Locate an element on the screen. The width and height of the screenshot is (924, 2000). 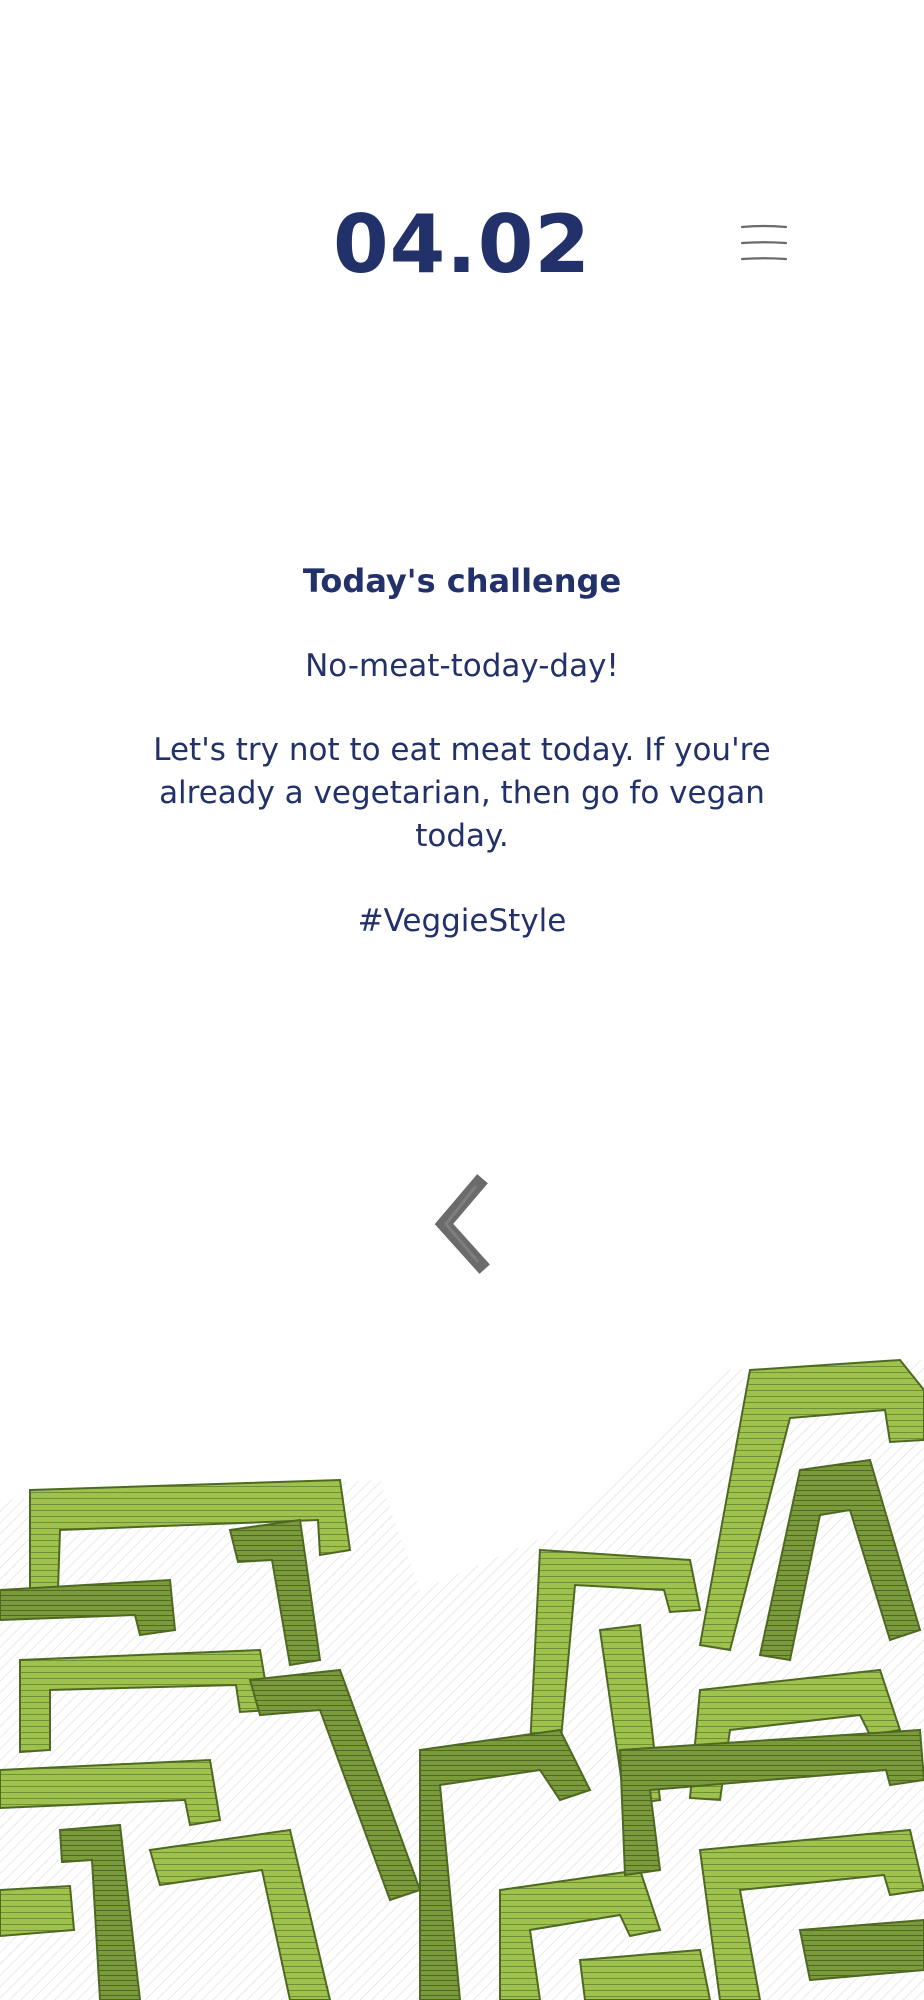
challenge-hashtag: #VeggieStyle is located at coordinates (462, 921).